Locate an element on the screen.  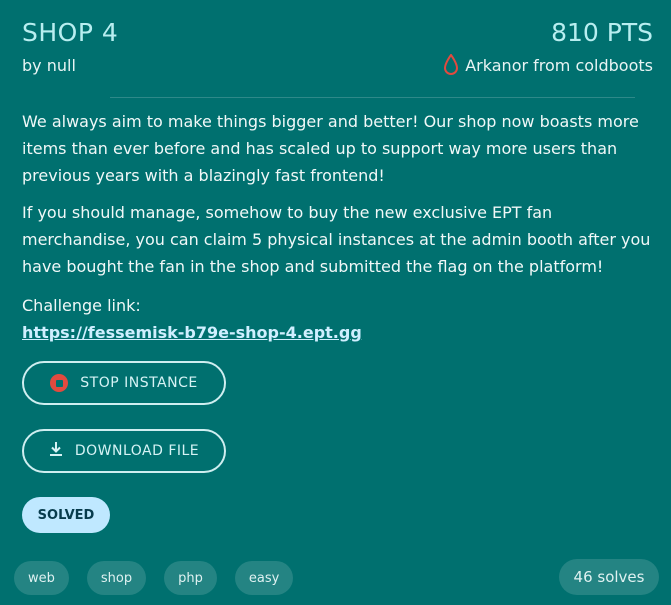
solves-count: 46 solves is located at coordinates (609, 577).